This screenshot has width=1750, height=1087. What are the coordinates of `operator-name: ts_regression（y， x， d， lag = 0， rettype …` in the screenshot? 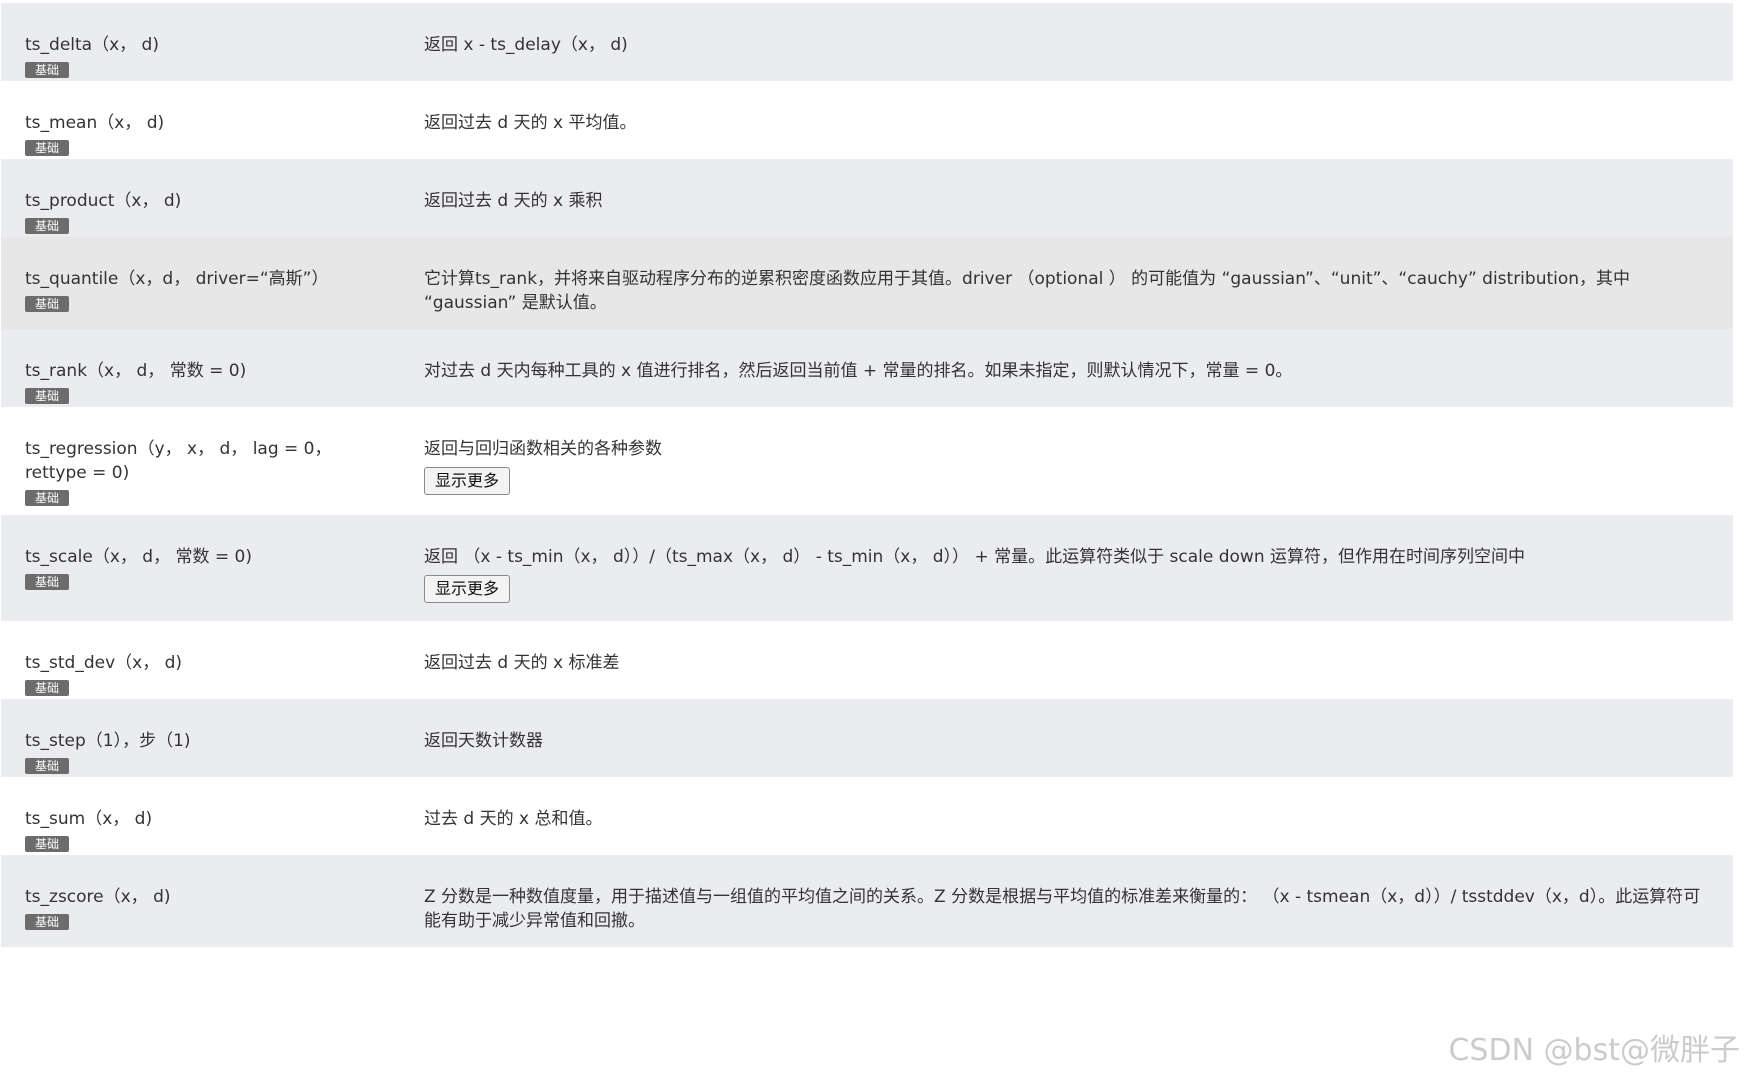 It's located at (205, 473).